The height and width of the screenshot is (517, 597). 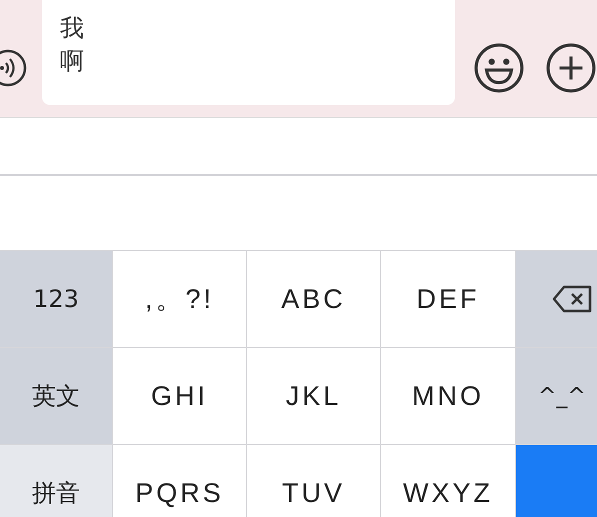 I want to click on input-field: 我啊, so click(x=248, y=52).